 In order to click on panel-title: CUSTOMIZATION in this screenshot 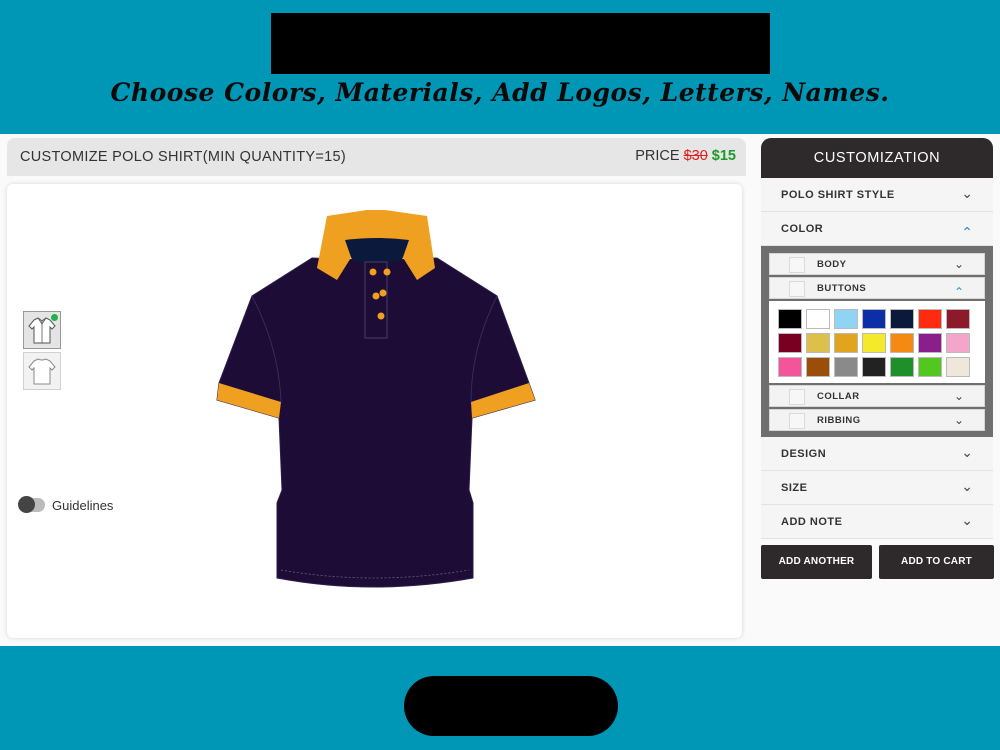, I will do `click(877, 158)`.